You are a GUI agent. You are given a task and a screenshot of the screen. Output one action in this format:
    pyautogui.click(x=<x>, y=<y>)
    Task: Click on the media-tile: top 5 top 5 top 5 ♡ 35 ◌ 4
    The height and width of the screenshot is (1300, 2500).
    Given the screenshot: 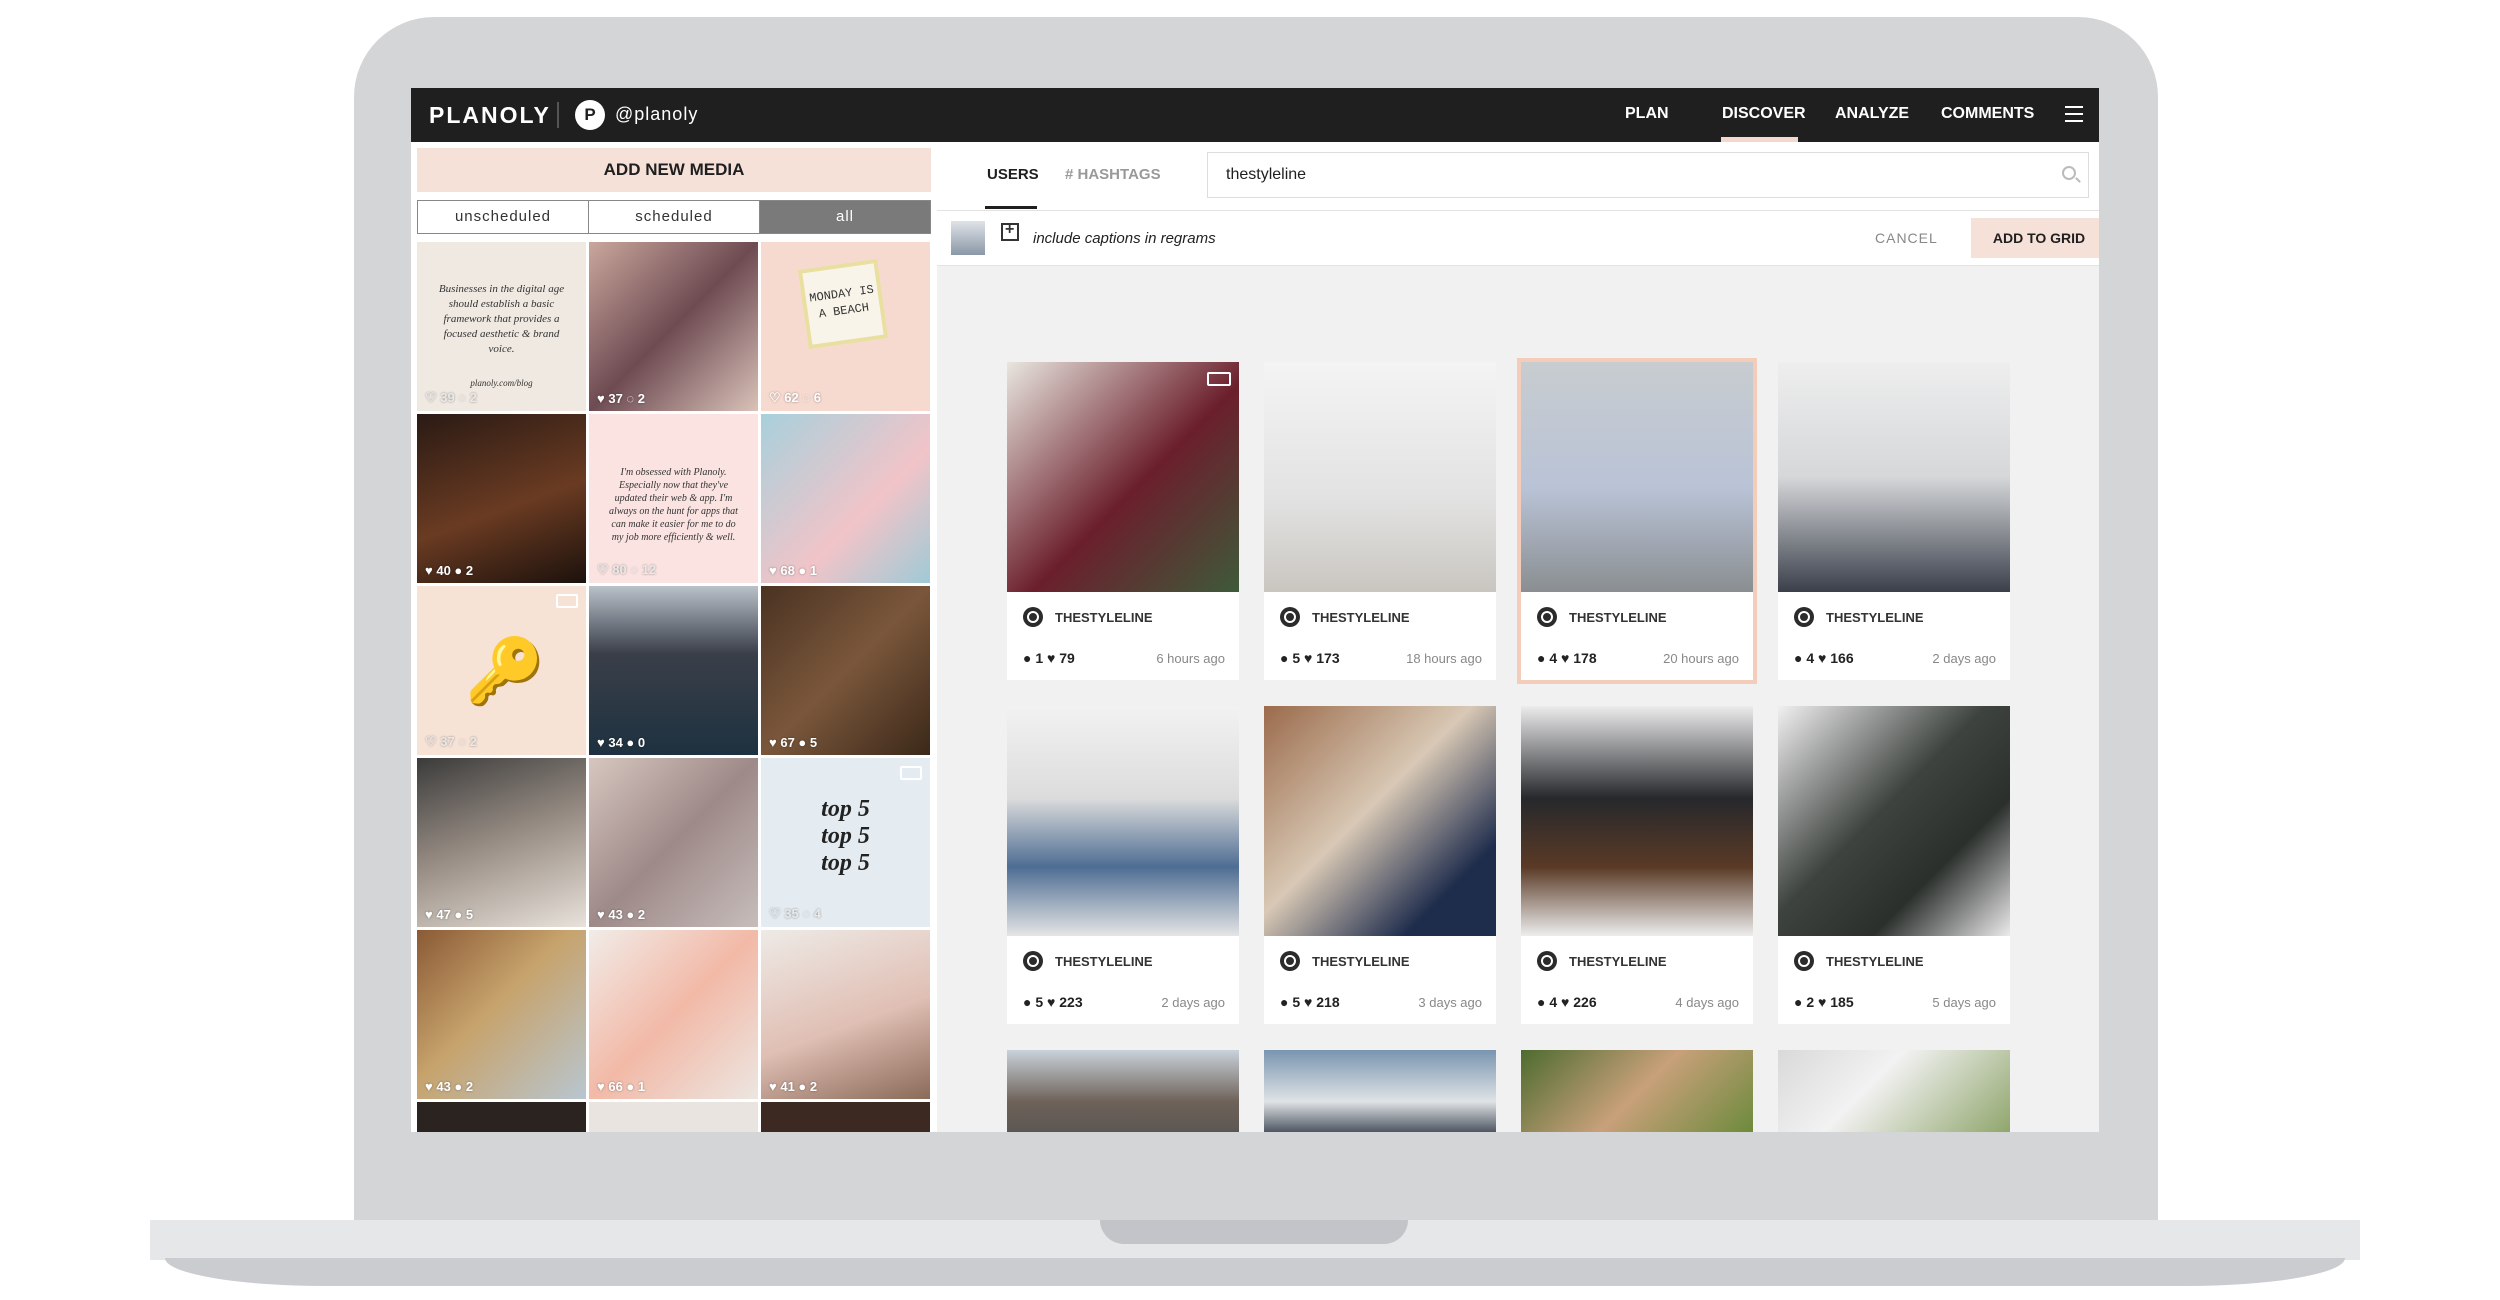 What is the action you would take?
    pyautogui.click(x=845, y=842)
    